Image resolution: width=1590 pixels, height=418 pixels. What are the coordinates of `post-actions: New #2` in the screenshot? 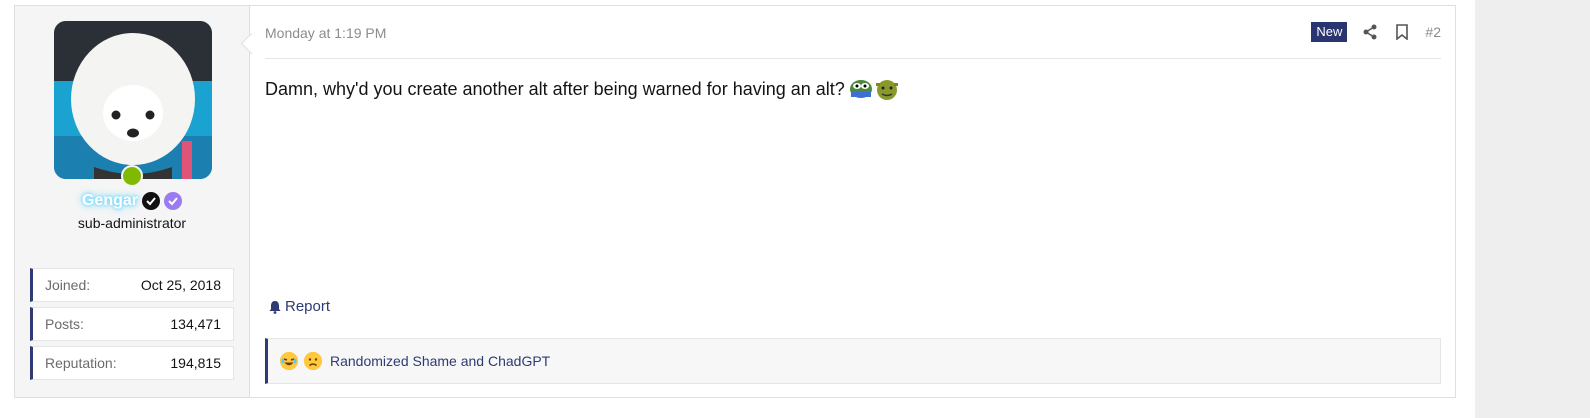 It's located at (1376, 32).